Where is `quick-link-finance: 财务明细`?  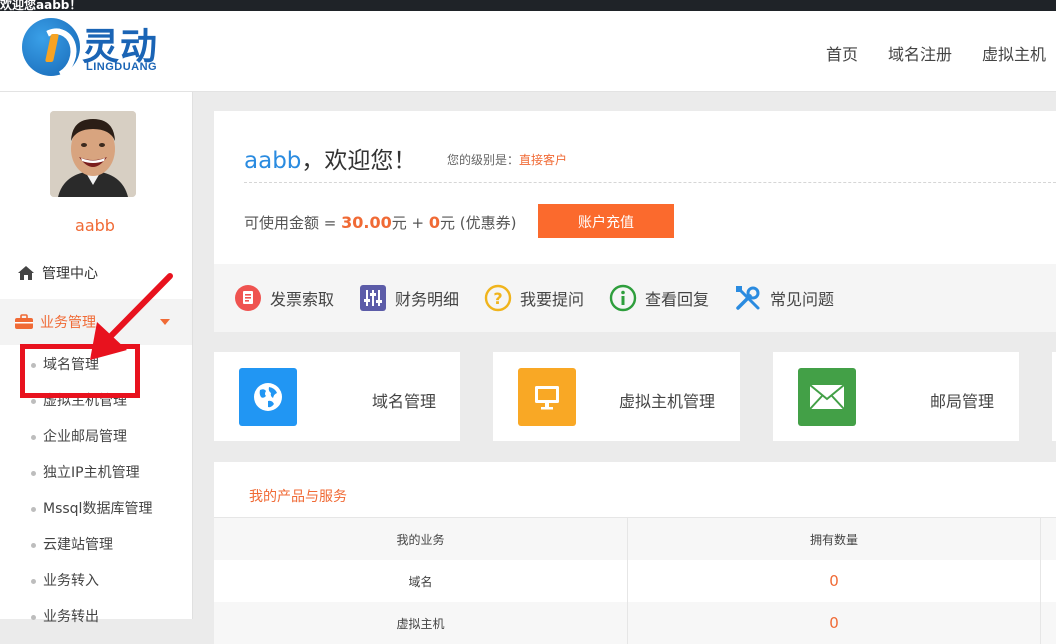
quick-link-finance: 财务明细 is located at coordinates (409, 298).